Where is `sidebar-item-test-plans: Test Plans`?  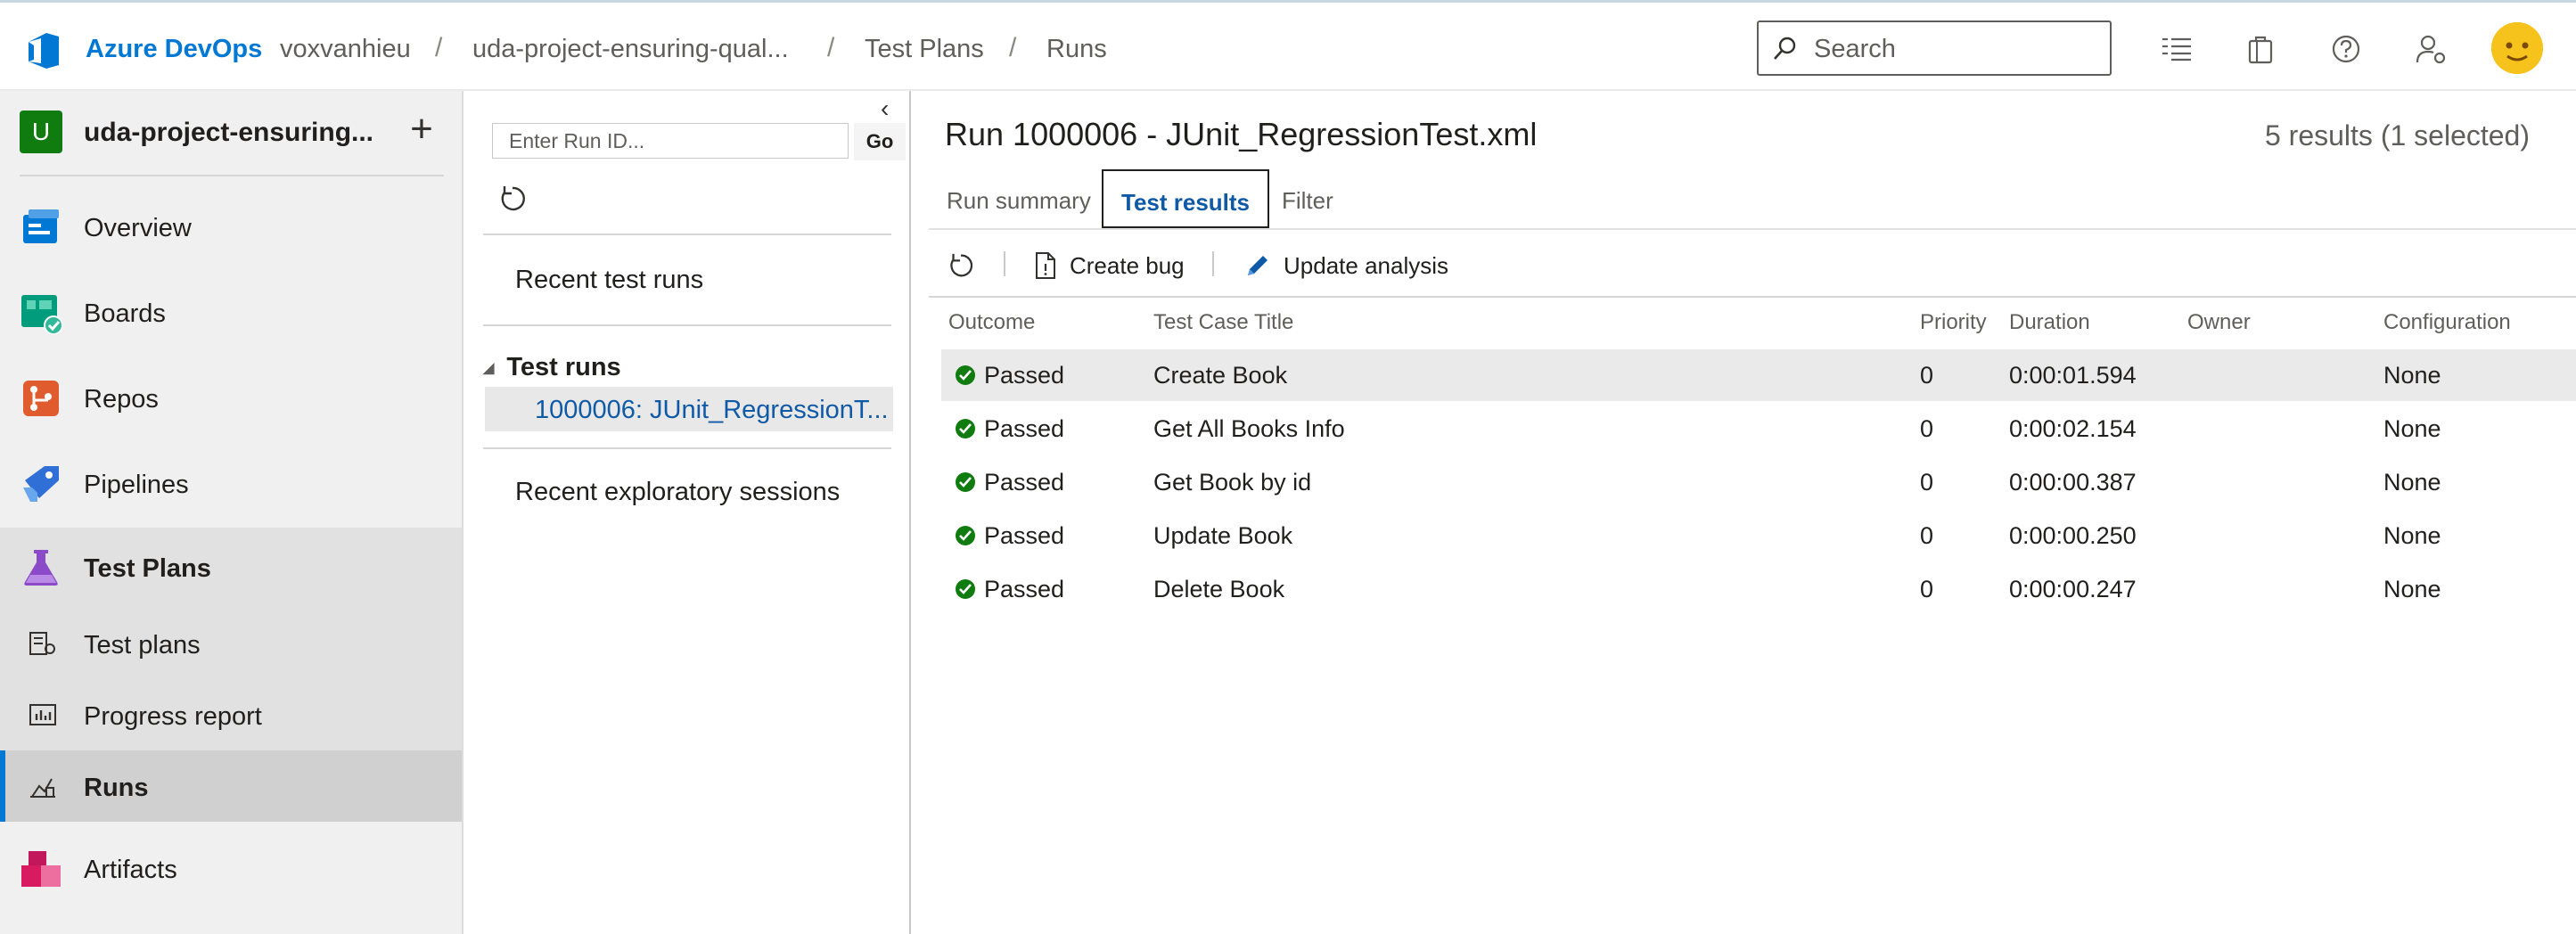
sidebar-item-test-plans: Test Plans is located at coordinates (231, 568).